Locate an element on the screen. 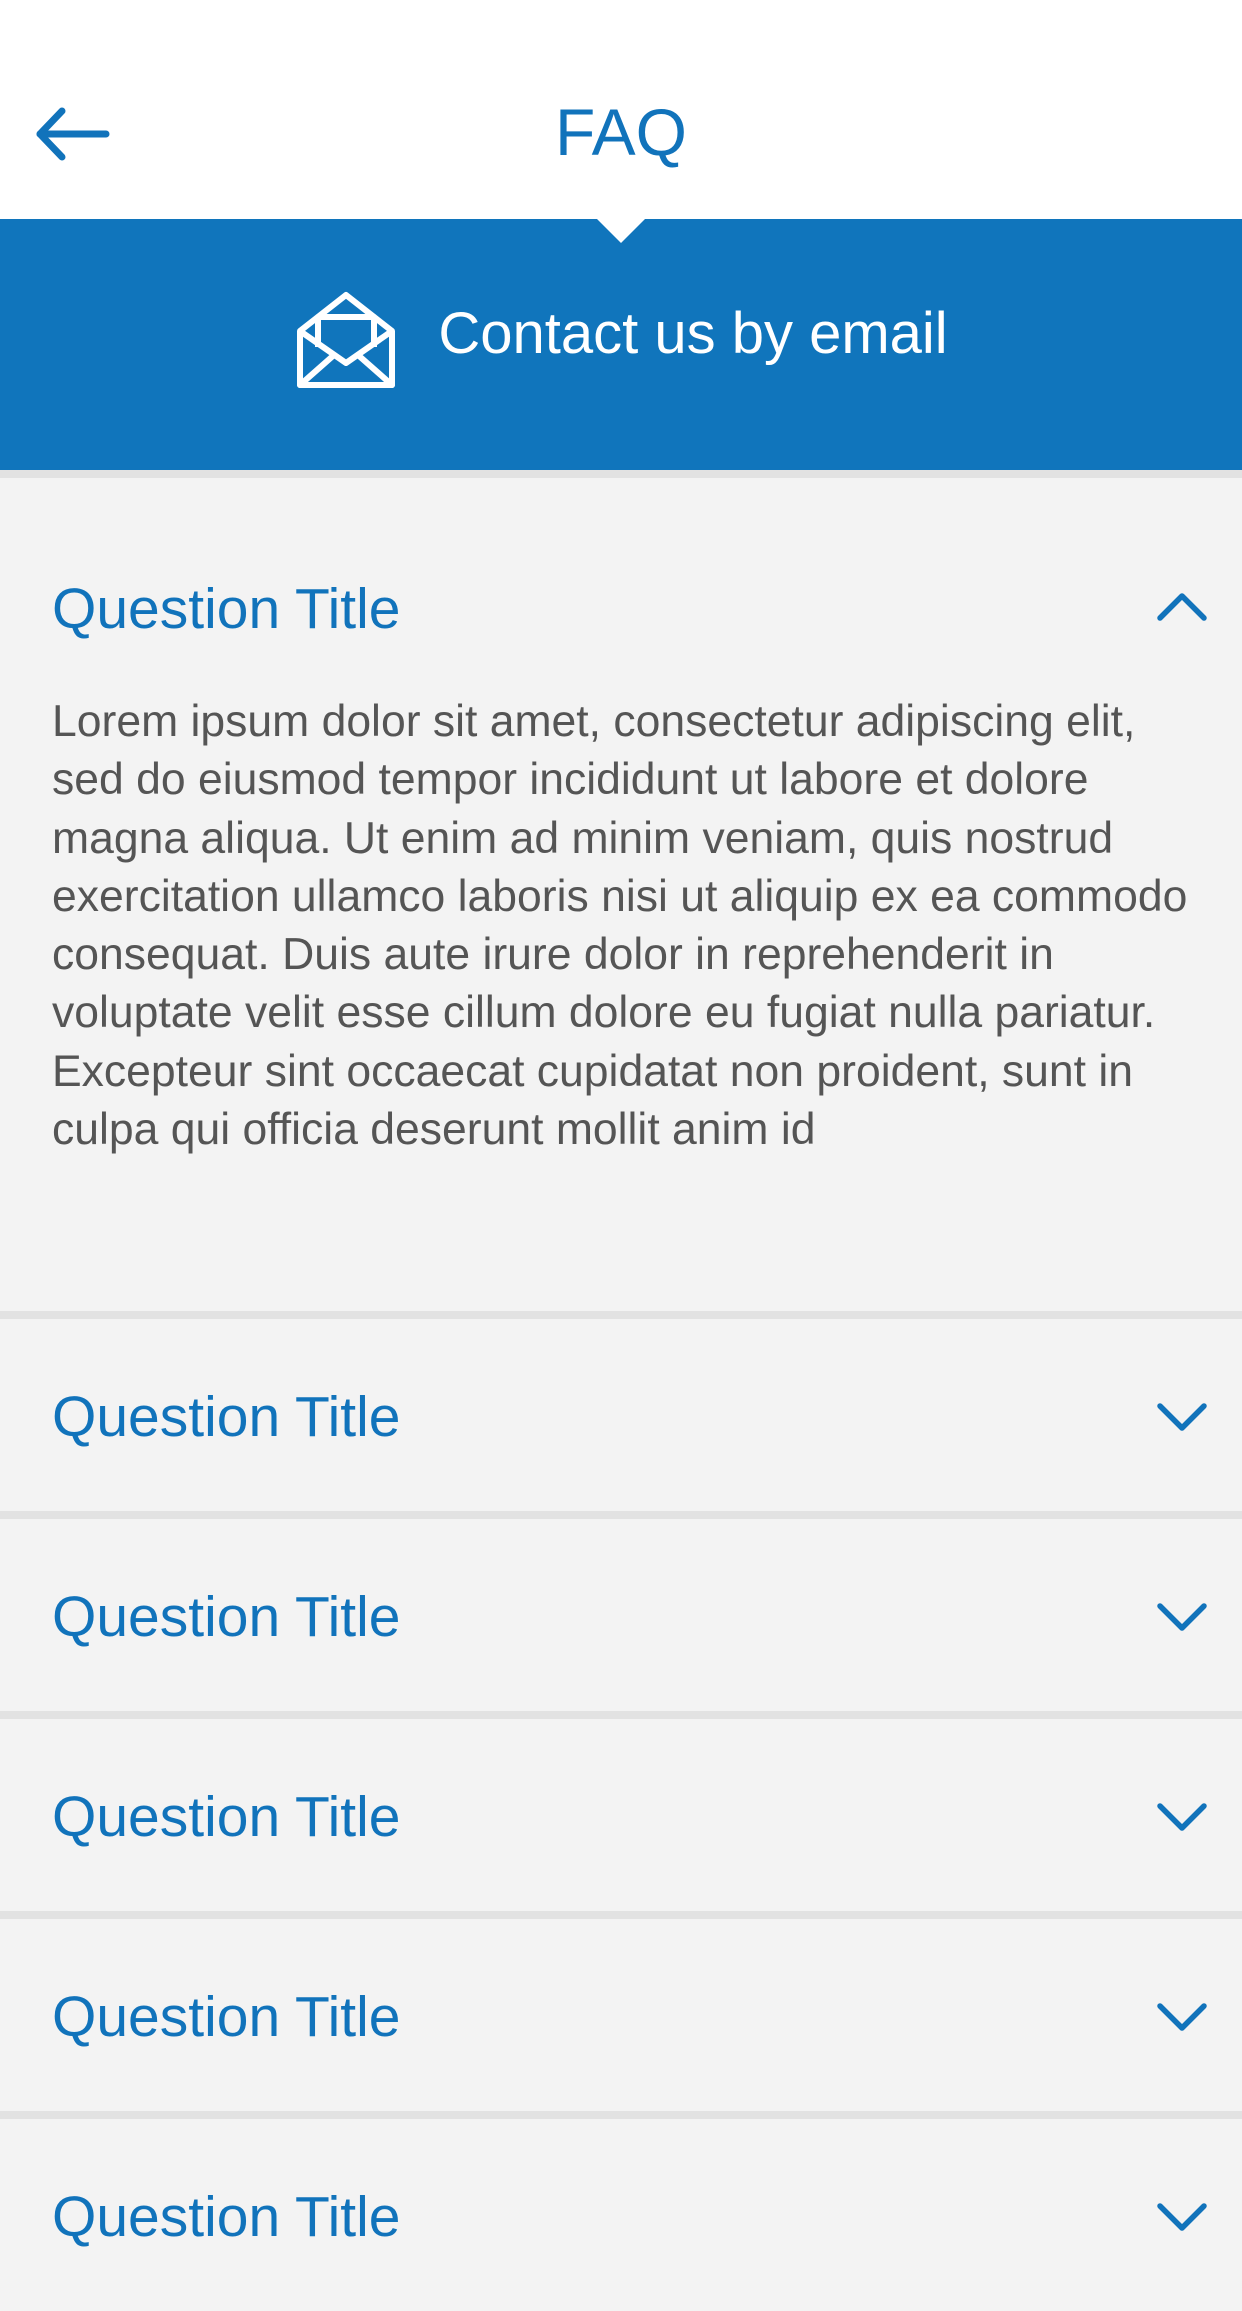 This screenshot has height=2311, width=1242. contact-email-button: Contact us by email is located at coordinates (621, 344).